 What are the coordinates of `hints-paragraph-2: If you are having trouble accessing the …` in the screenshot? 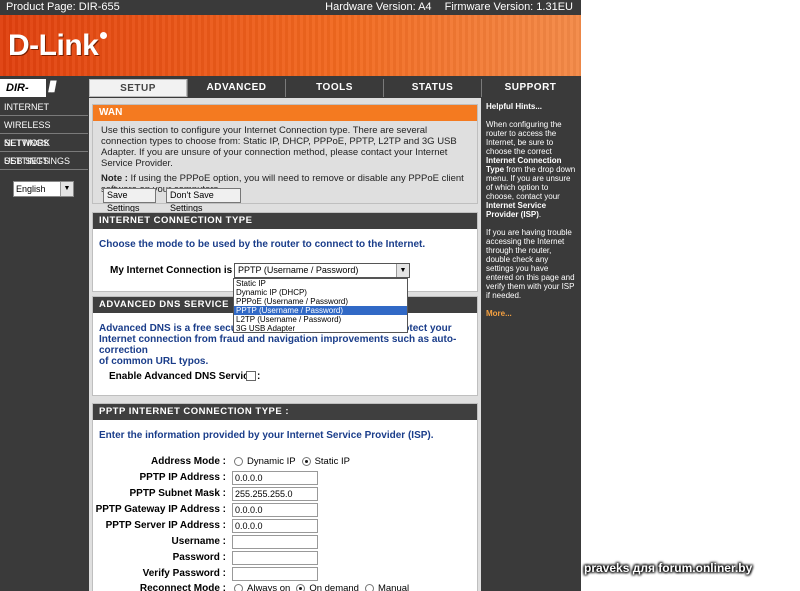 It's located at (530, 264).